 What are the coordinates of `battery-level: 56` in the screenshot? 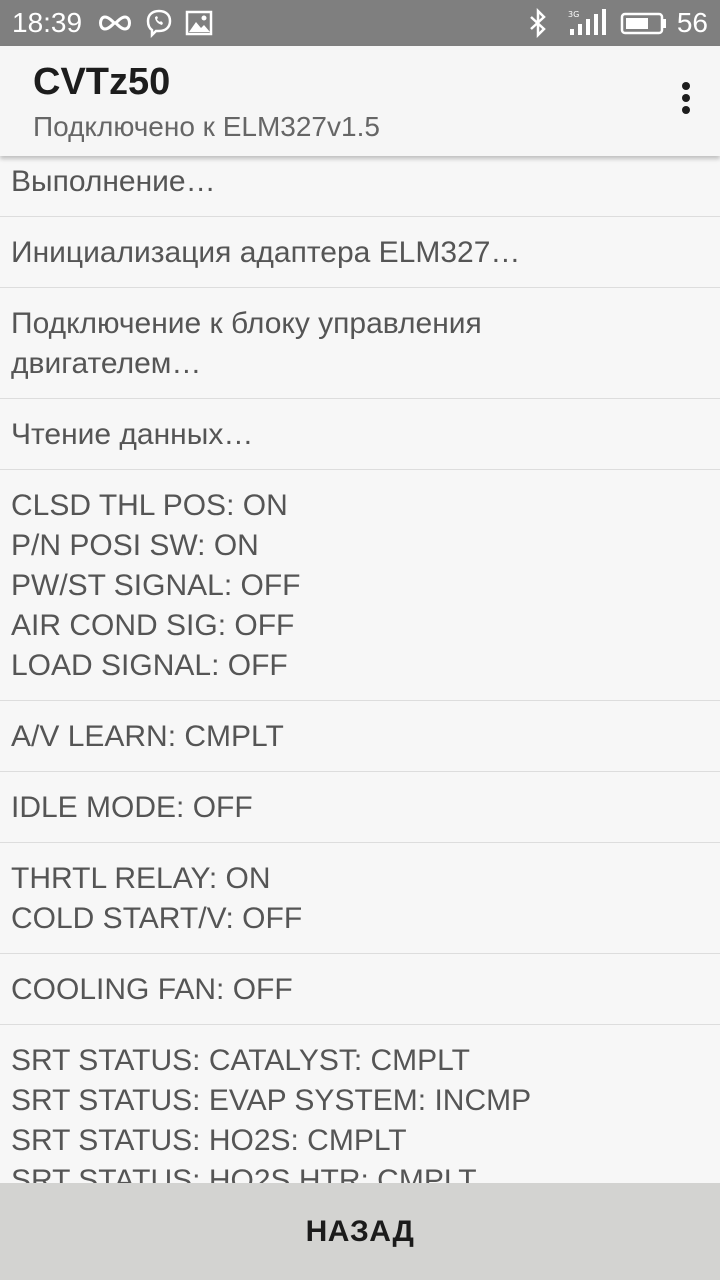 It's located at (692, 22).